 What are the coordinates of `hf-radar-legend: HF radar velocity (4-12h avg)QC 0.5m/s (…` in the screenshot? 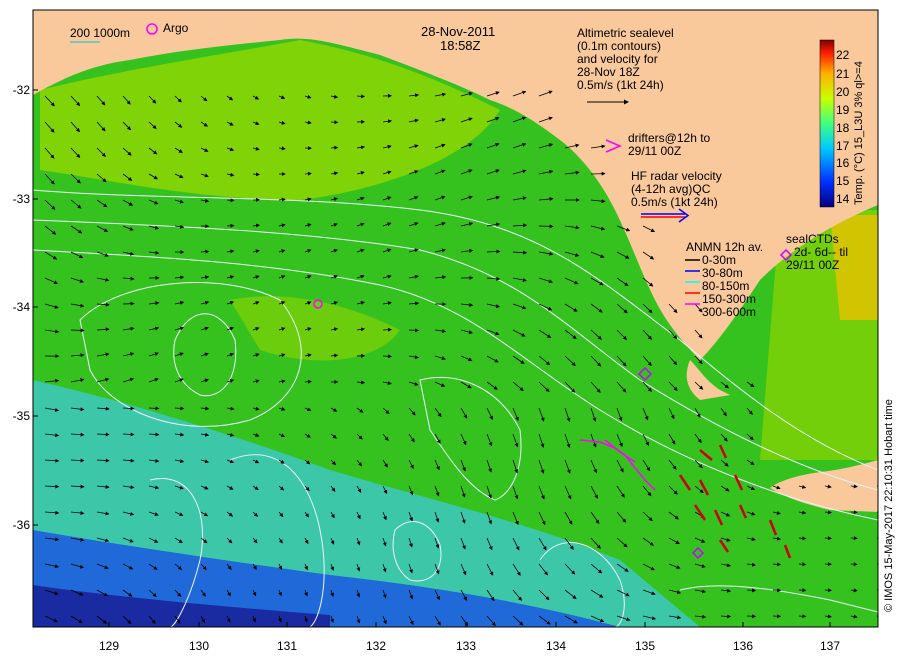 It's located at (676, 189).